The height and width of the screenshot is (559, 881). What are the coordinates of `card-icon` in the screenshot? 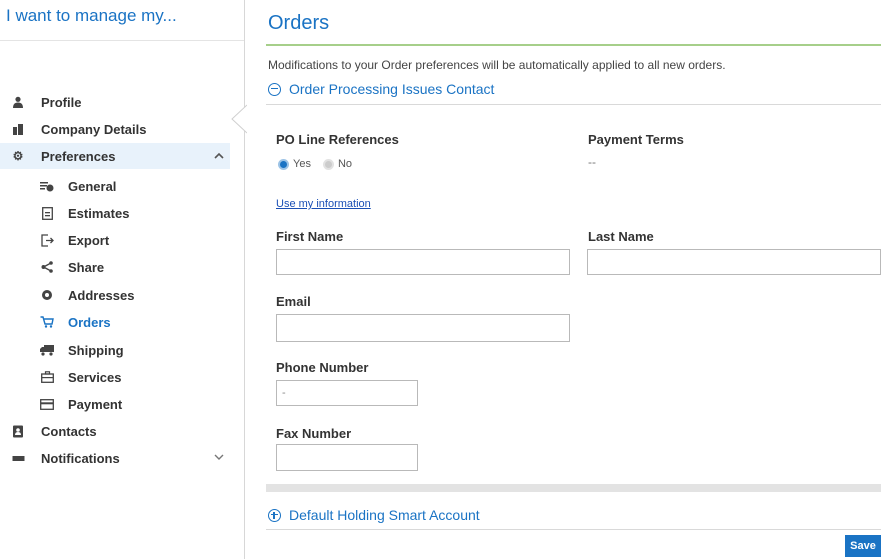 It's located at (47, 404).